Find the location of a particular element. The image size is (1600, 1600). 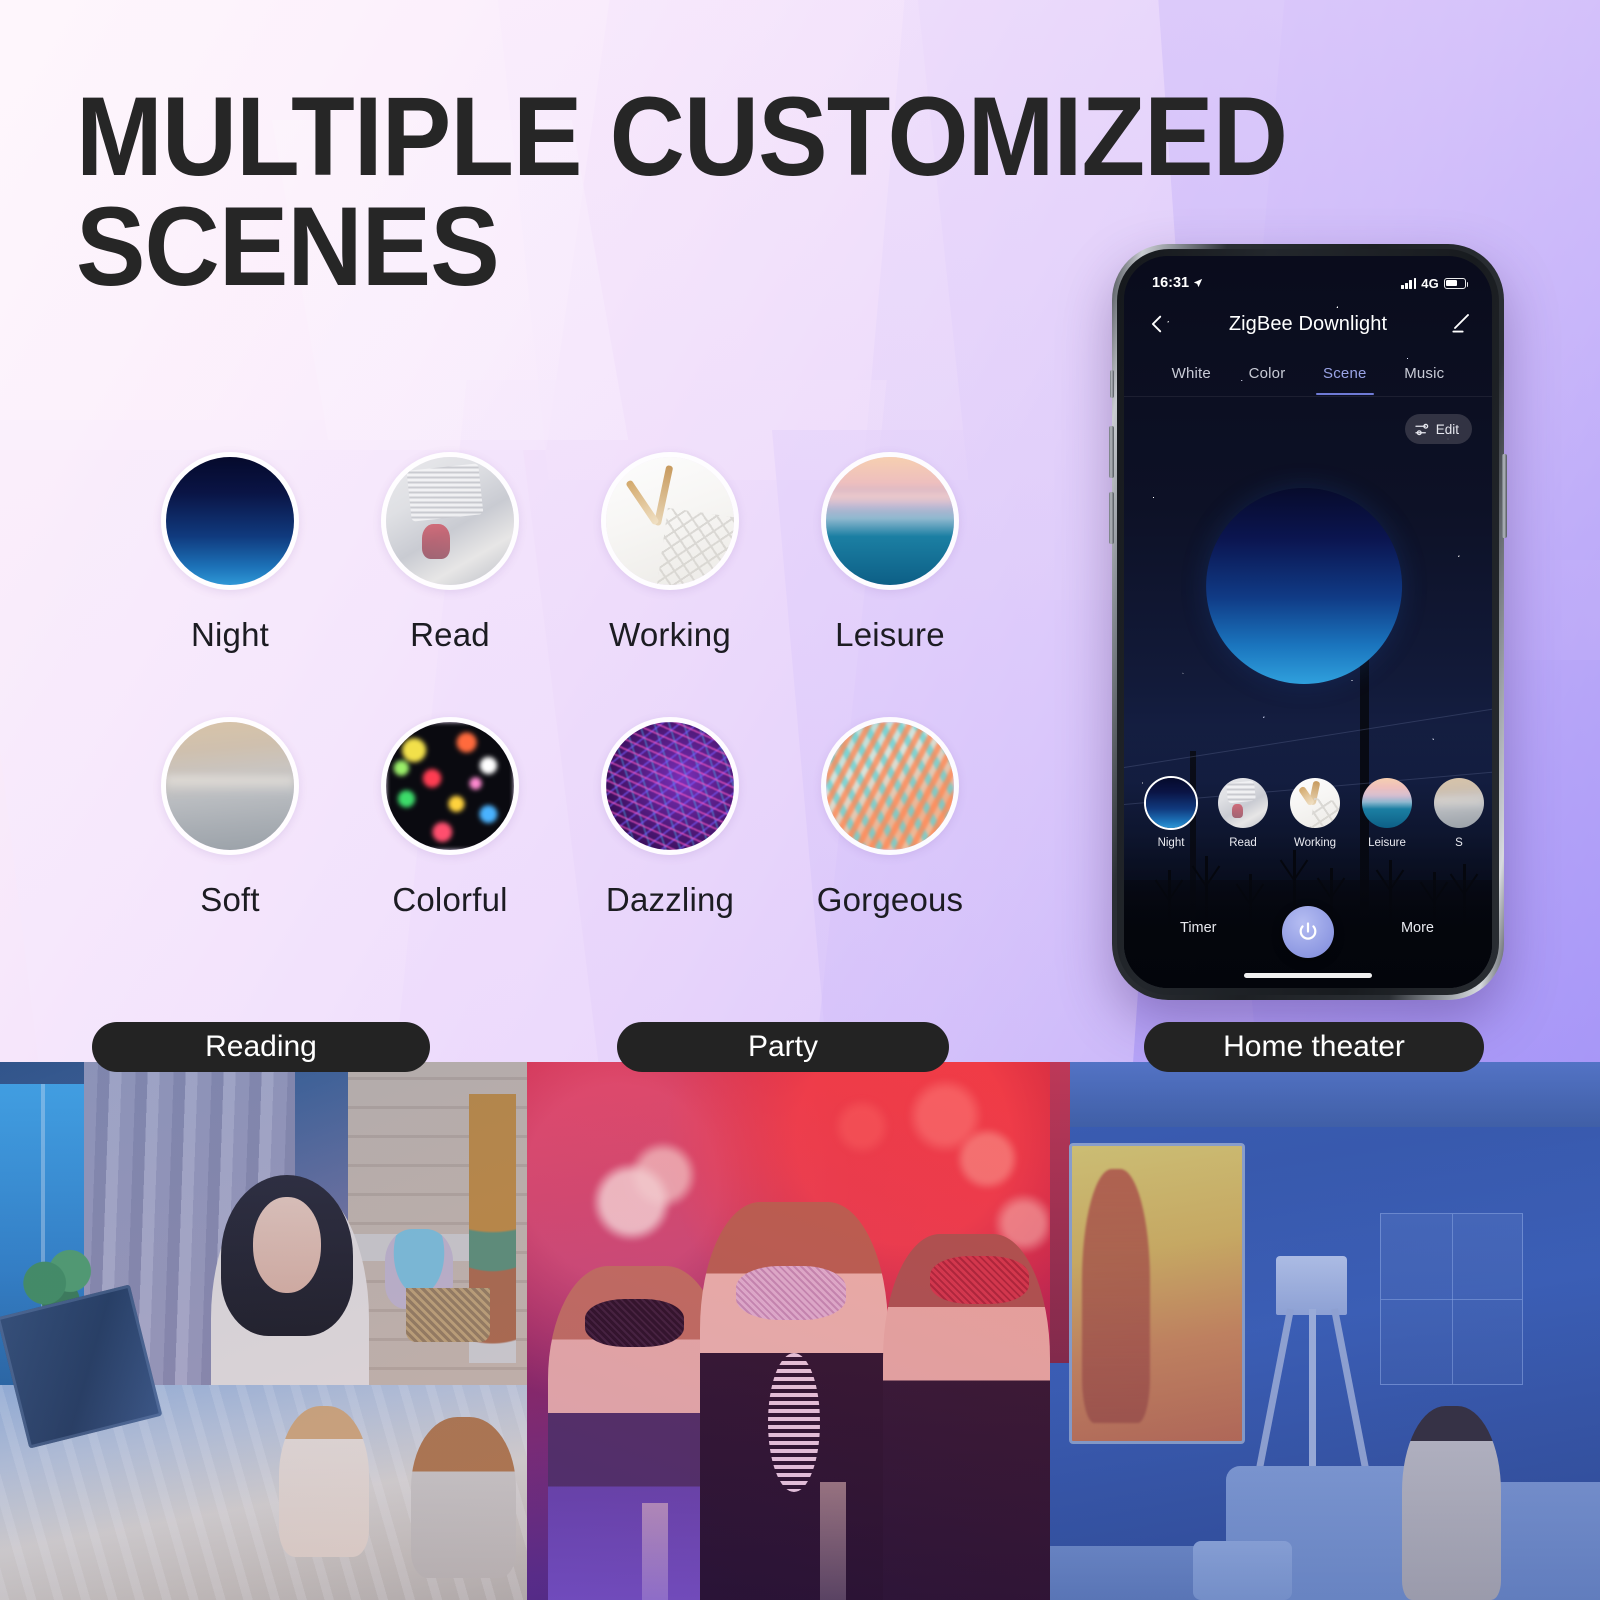

scene-thumb-colorful is located at coordinates (450, 786).